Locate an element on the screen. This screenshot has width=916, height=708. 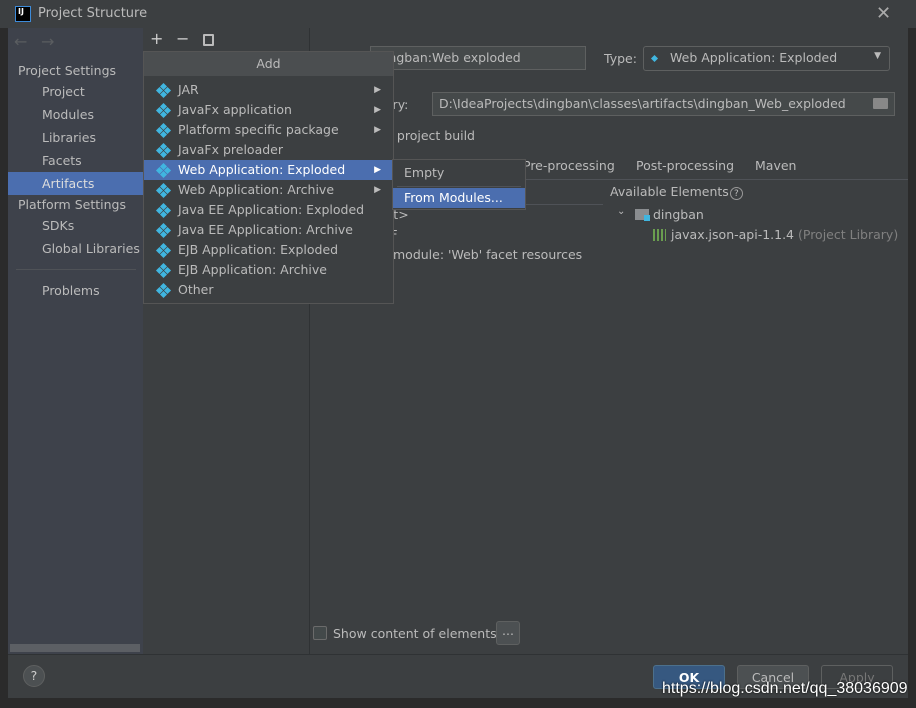
available-library: javax.json-api-1.1.4 (Project Library) is located at coordinates (784, 234).